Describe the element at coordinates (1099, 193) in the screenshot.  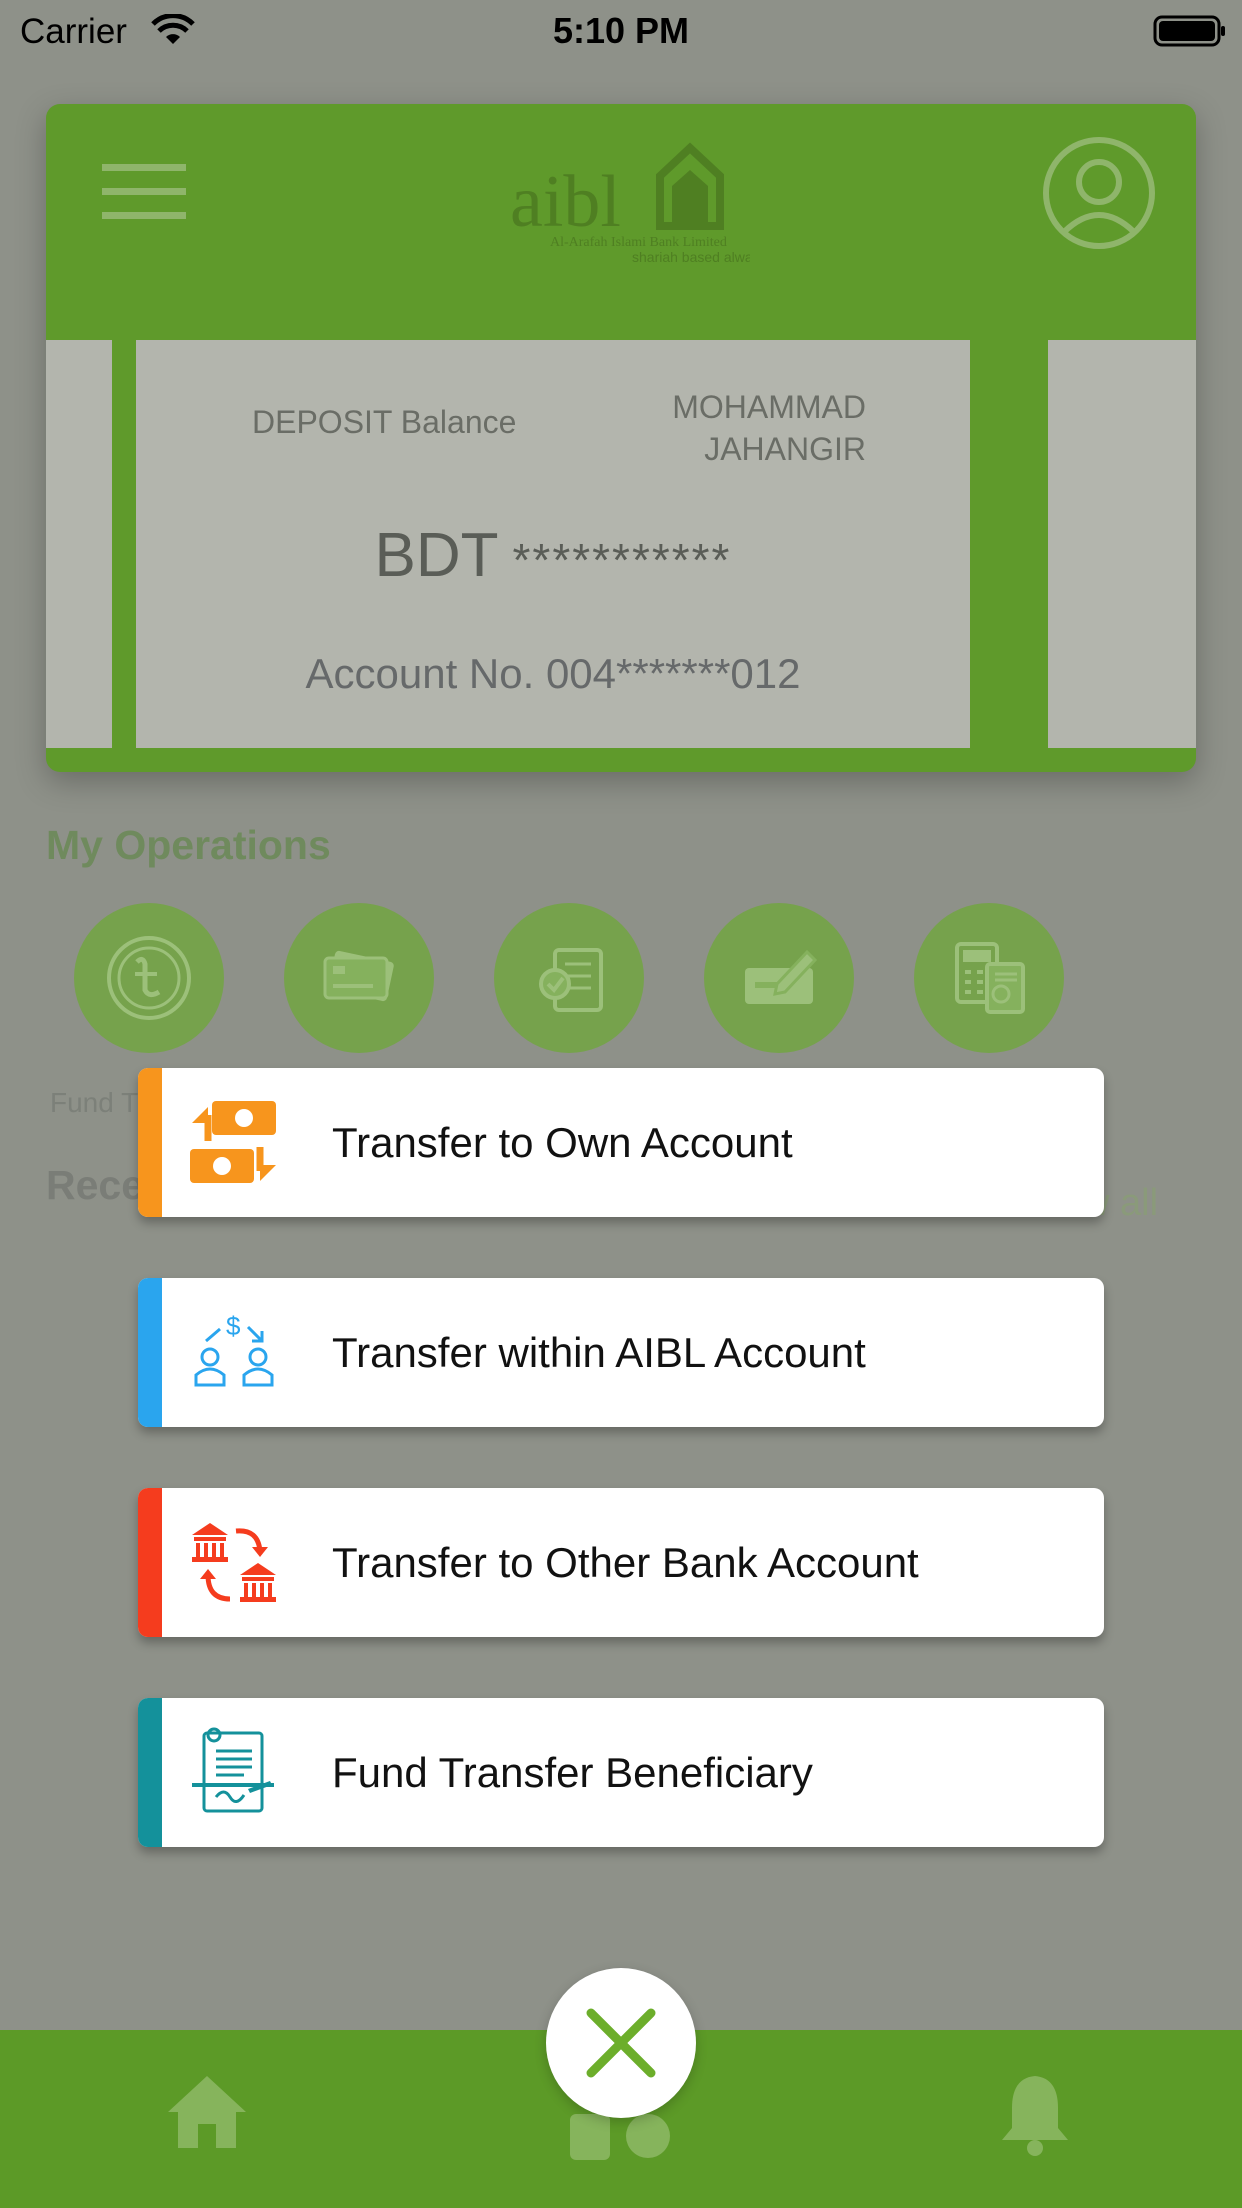
I see `profile-avatar-icon` at that location.